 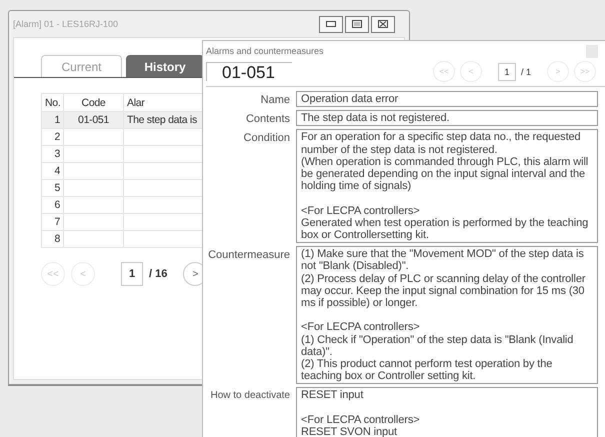 I want to click on column-header: No., so click(x=53, y=103).